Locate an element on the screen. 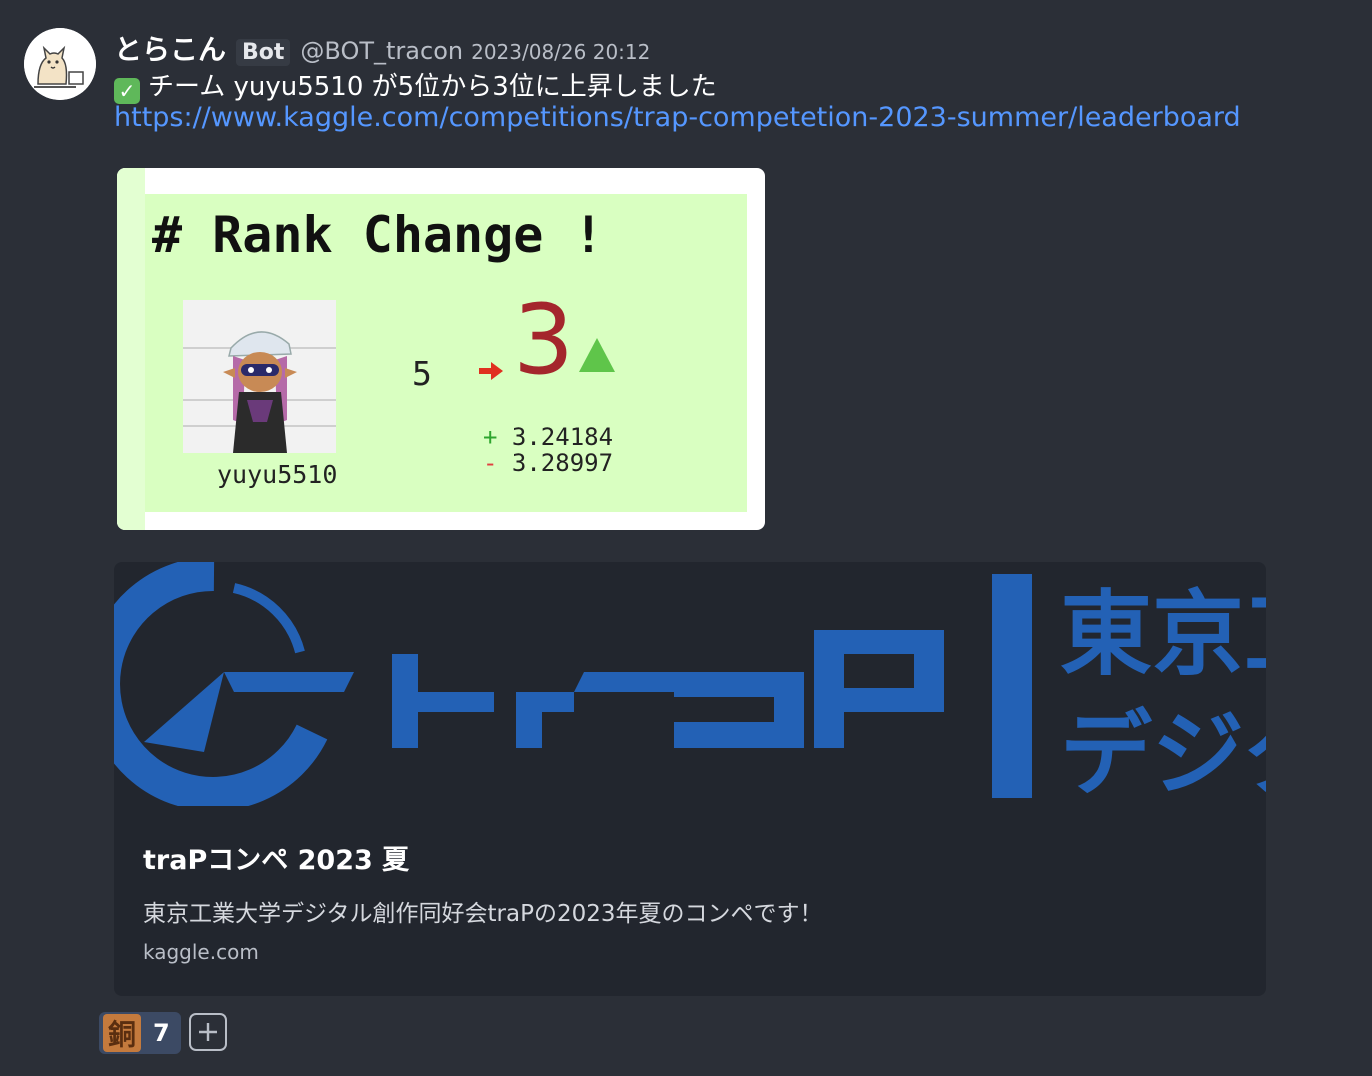 The height and width of the screenshot is (1076, 1372). author-avatar is located at coordinates (60, 64).